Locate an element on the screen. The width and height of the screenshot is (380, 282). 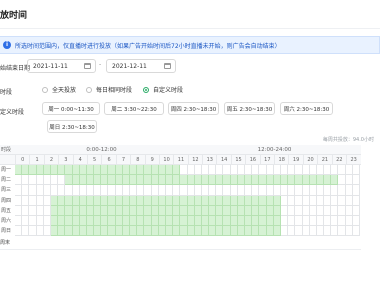
period-chip: 周五 2:30~18:30 is located at coordinates (249, 108).